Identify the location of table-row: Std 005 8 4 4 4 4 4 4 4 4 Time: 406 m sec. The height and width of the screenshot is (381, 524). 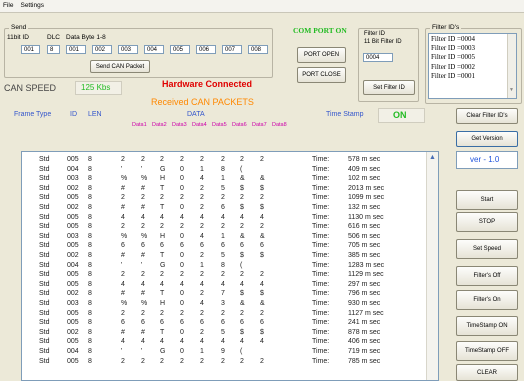
(222, 341).